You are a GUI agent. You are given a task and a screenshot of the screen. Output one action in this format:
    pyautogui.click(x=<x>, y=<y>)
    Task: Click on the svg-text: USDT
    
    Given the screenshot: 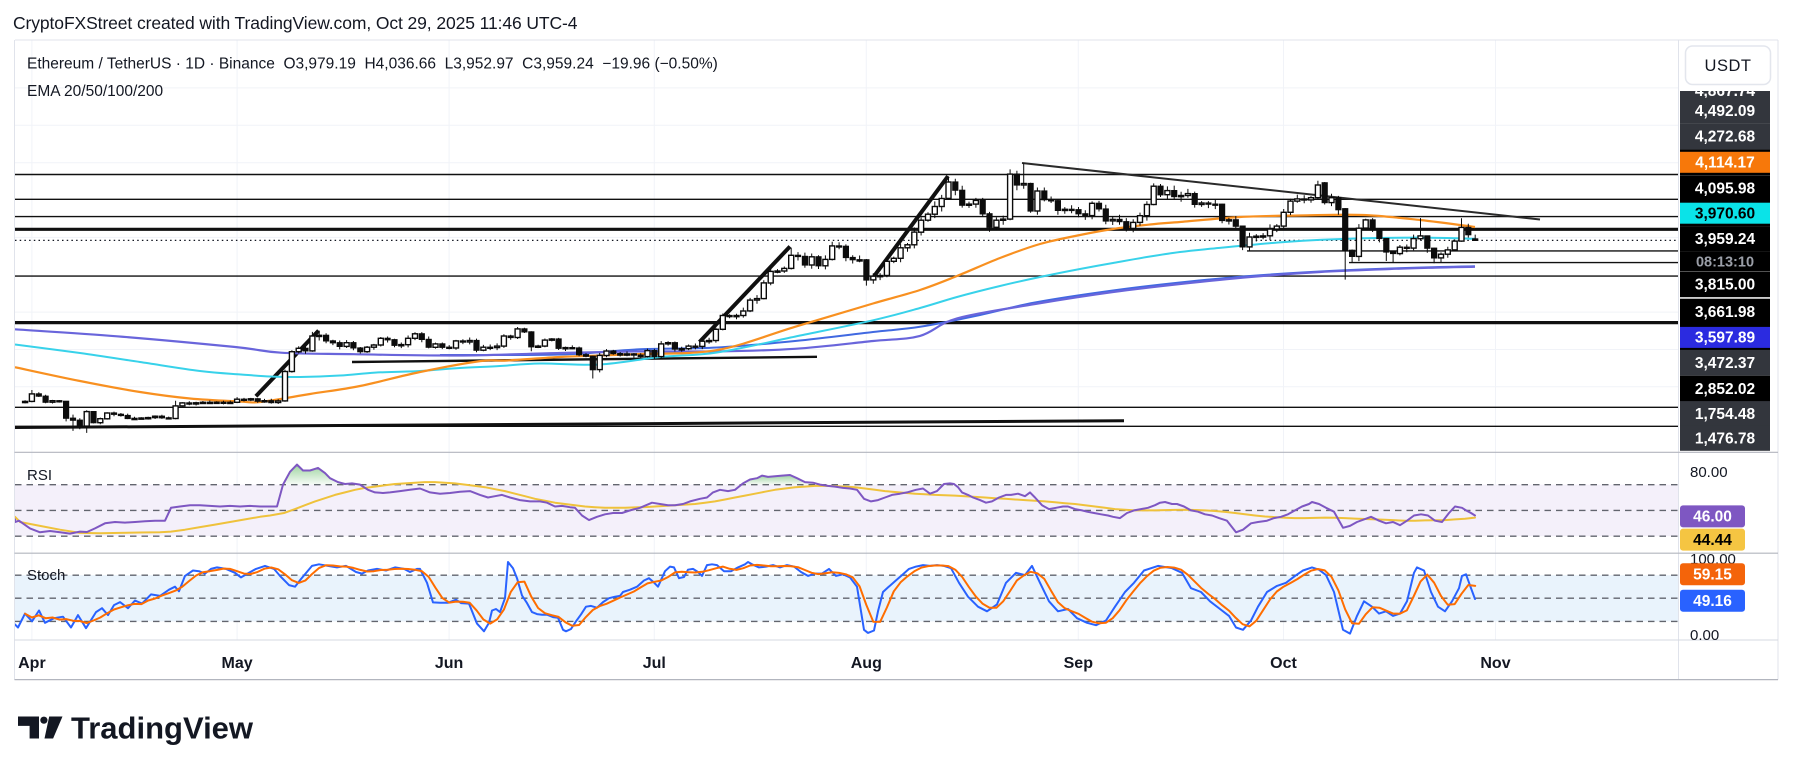 What is the action you would take?
    pyautogui.click(x=1728, y=66)
    